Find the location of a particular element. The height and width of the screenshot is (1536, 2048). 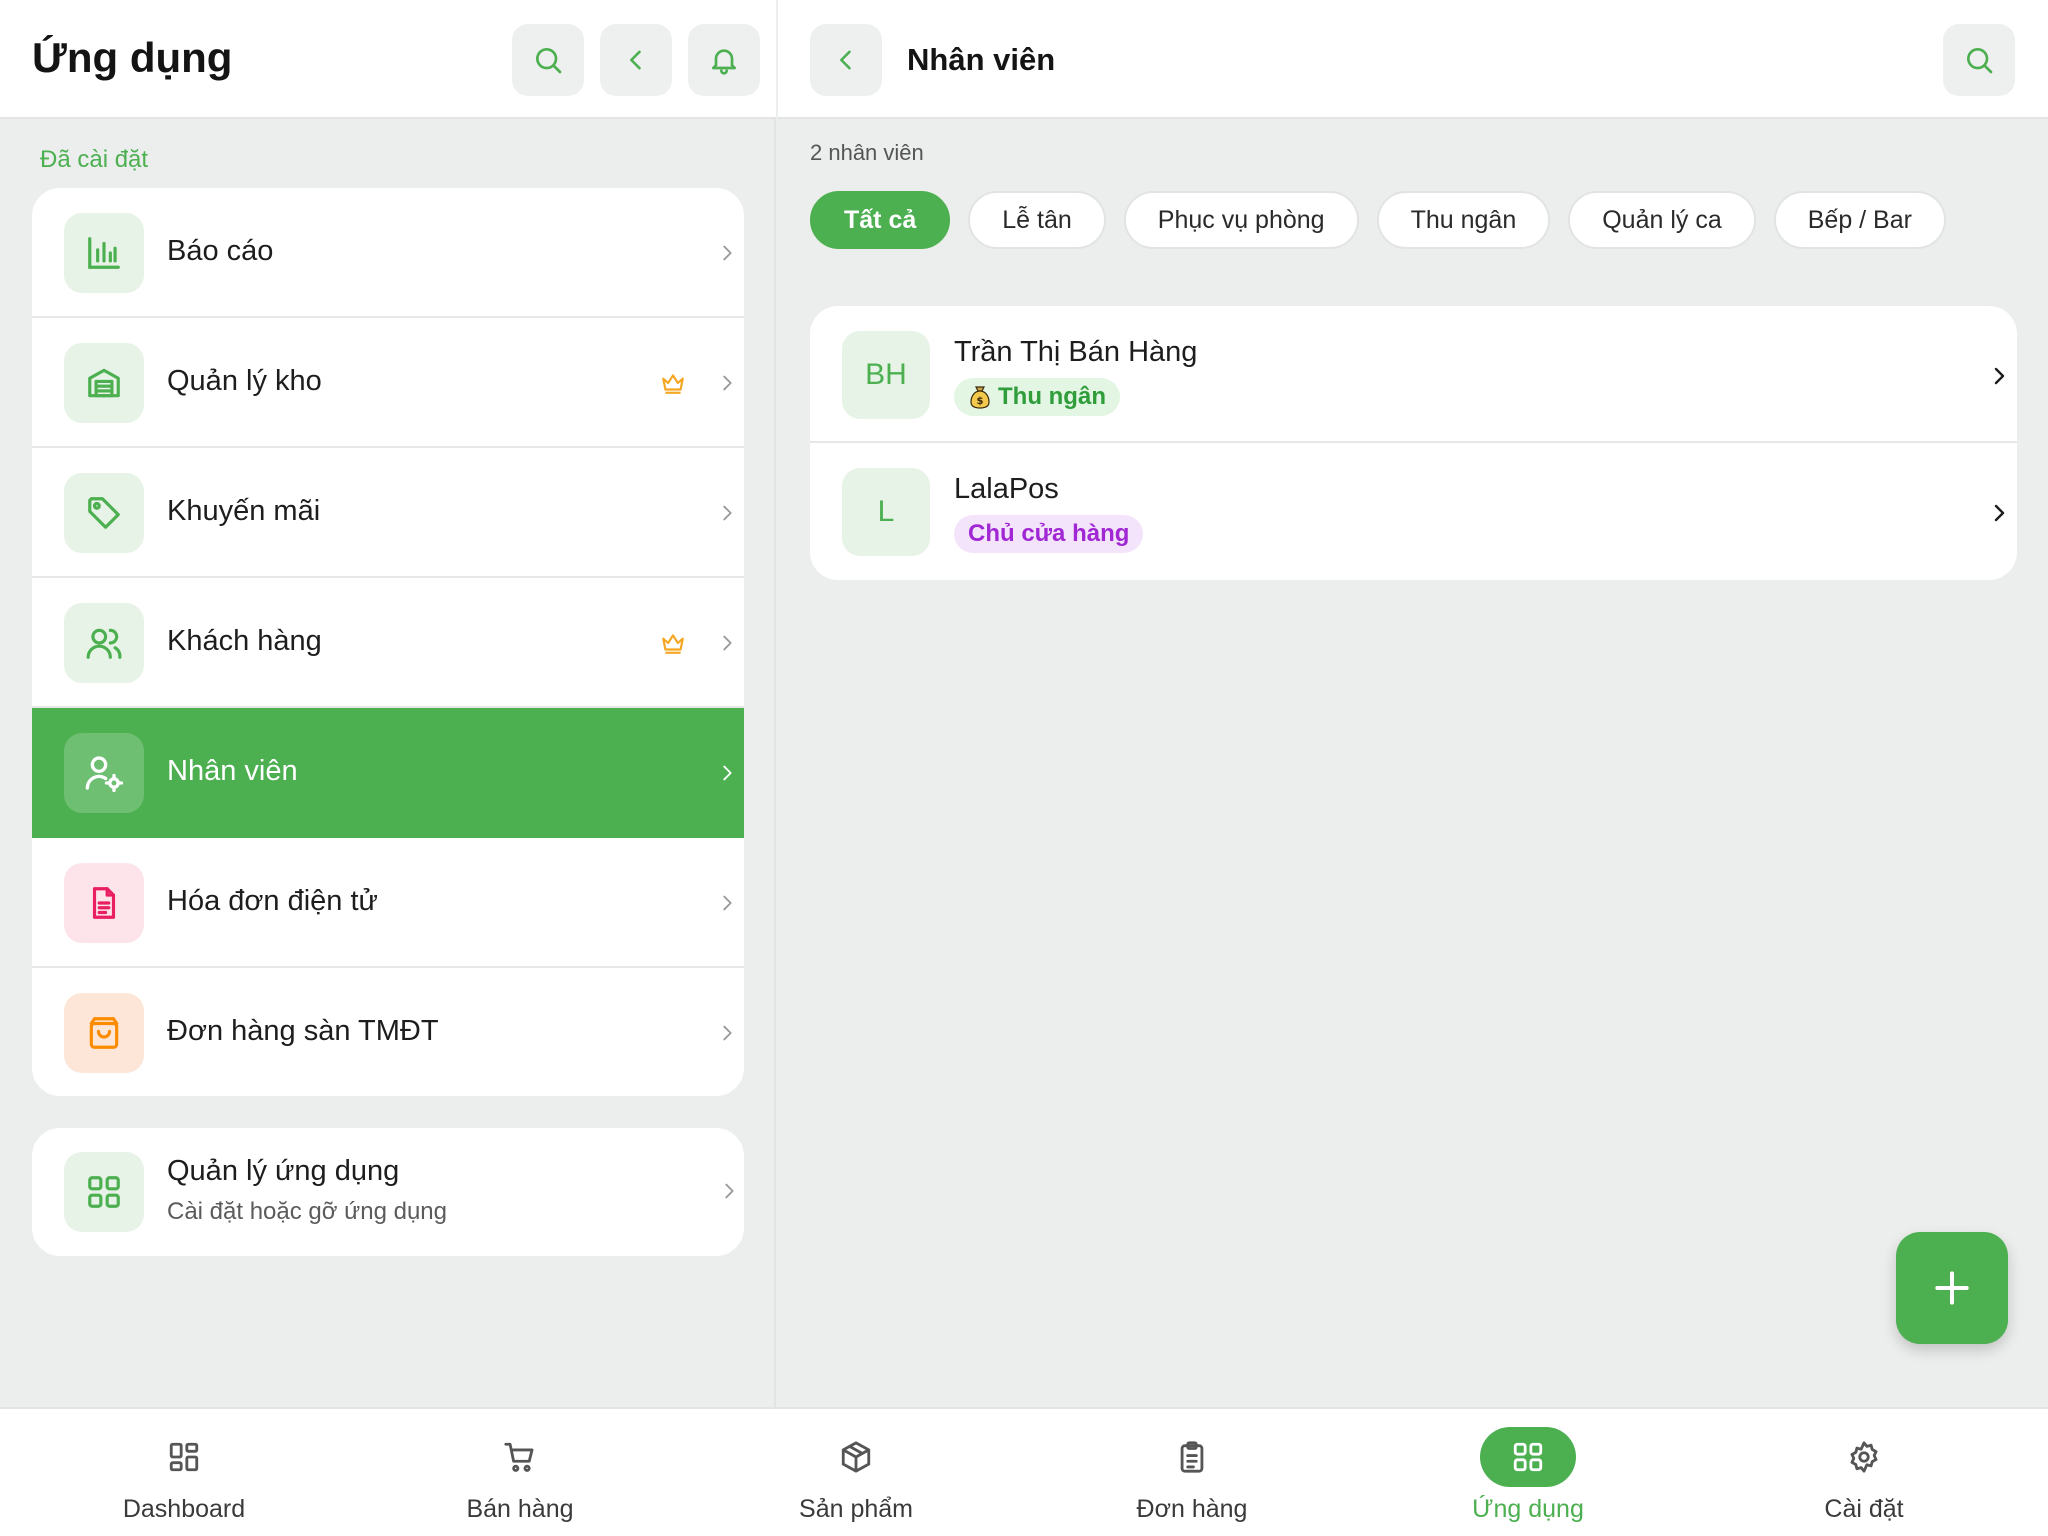

invoice-icon is located at coordinates (104, 903).